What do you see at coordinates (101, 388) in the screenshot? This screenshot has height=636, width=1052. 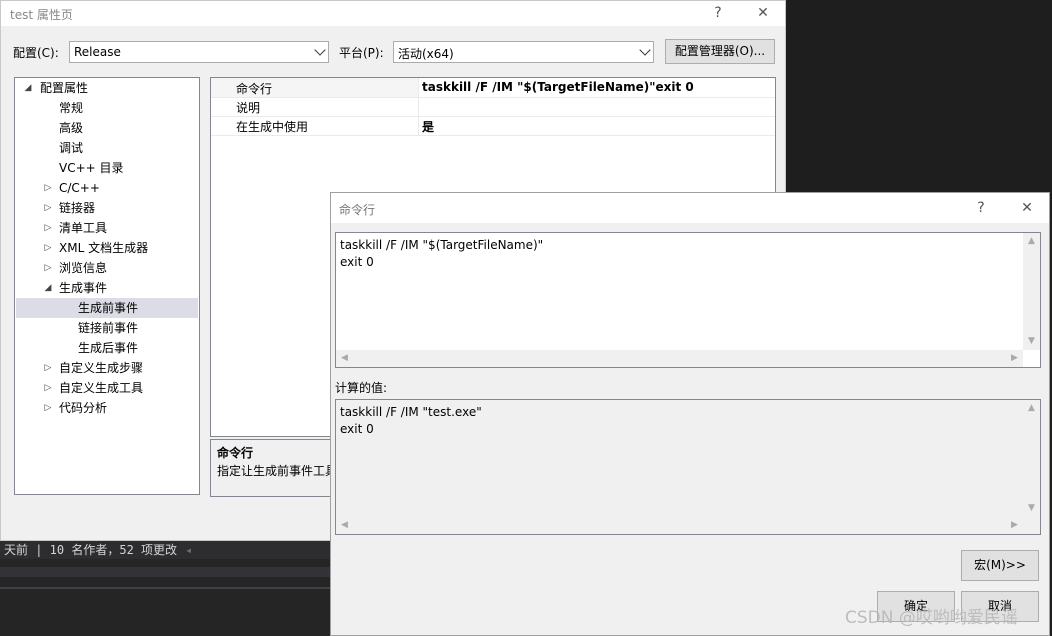 I see `tree-item-label: 自定义生成工具` at bounding box center [101, 388].